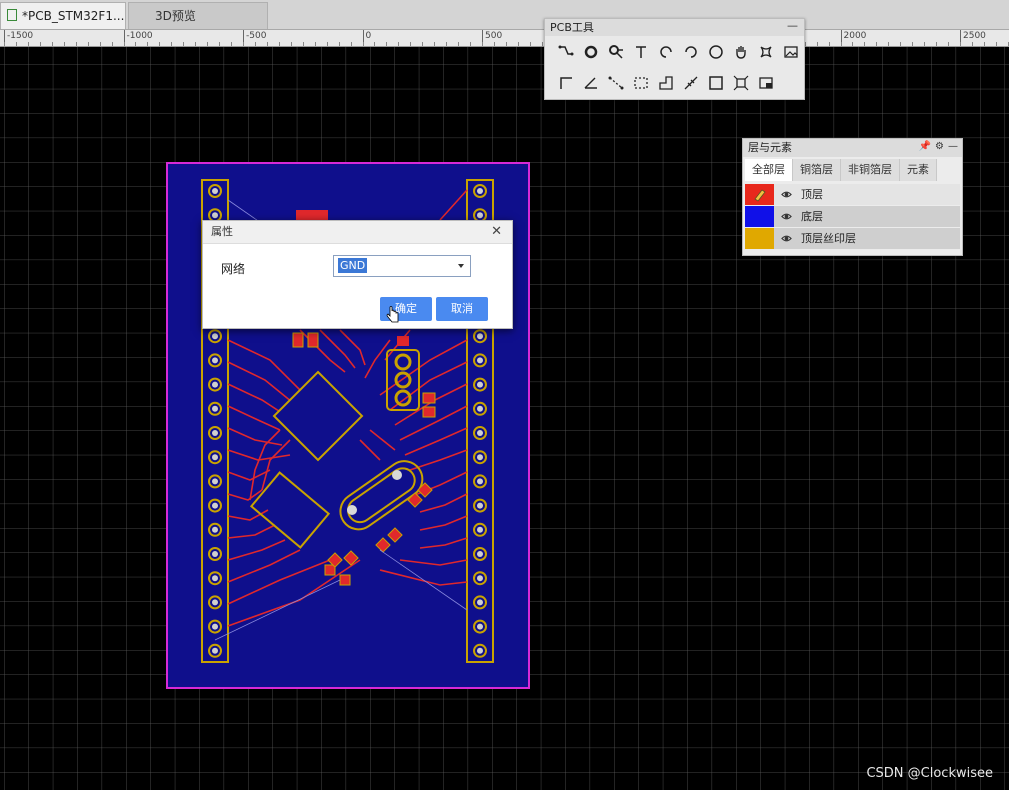  I want to click on region-icon, so click(640, 83).